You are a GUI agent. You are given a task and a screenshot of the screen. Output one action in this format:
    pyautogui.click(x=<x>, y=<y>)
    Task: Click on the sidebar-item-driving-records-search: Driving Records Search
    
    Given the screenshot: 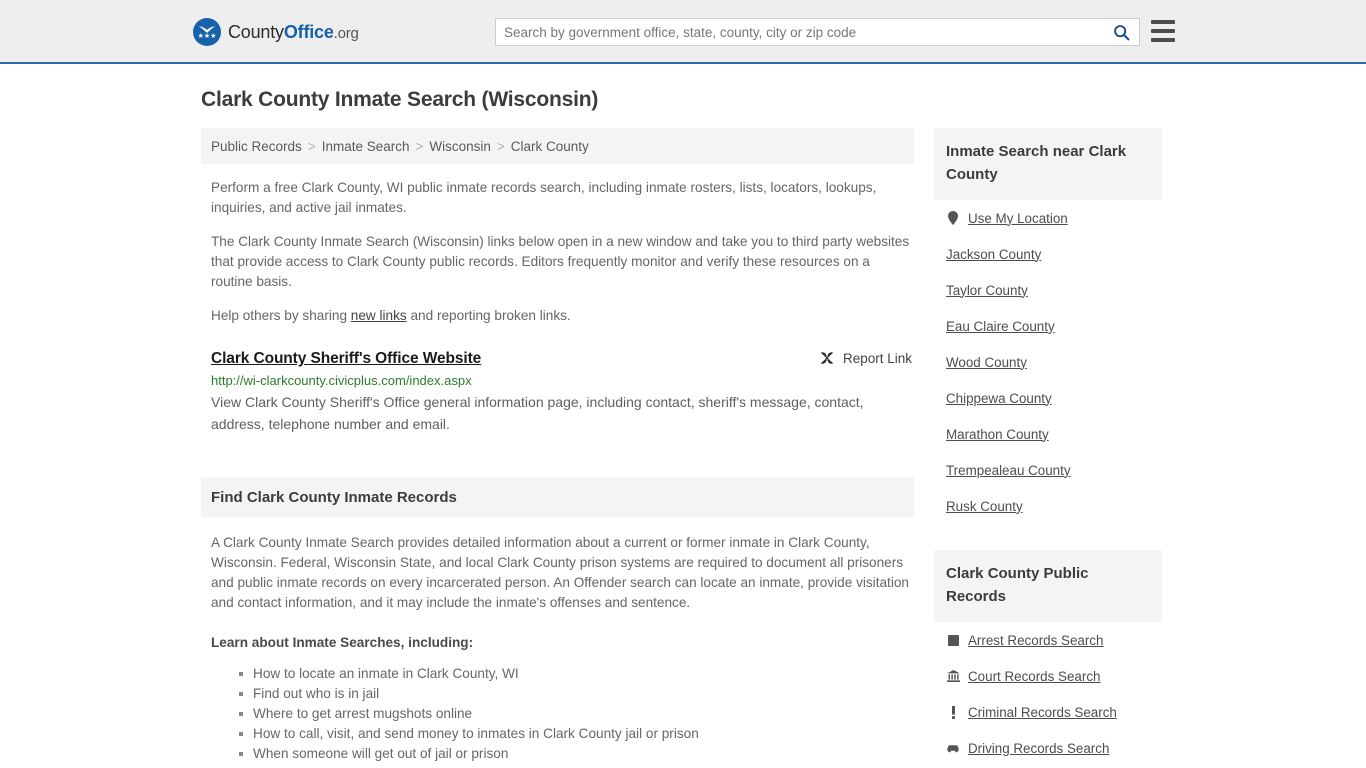 What is the action you would take?
    pyautogui.click(x=1048, y=748)
    